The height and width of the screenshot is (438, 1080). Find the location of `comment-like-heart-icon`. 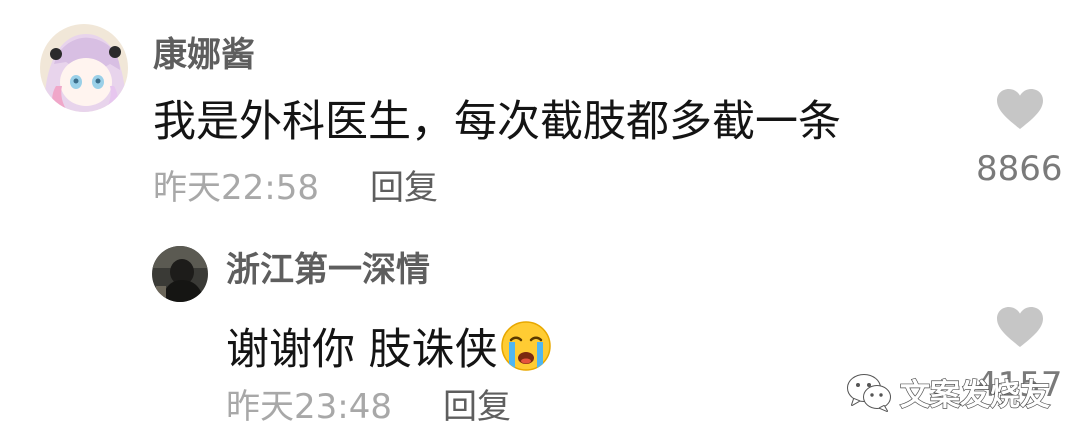

comment-like-heart-icon is located at coordinates (1020, 109).